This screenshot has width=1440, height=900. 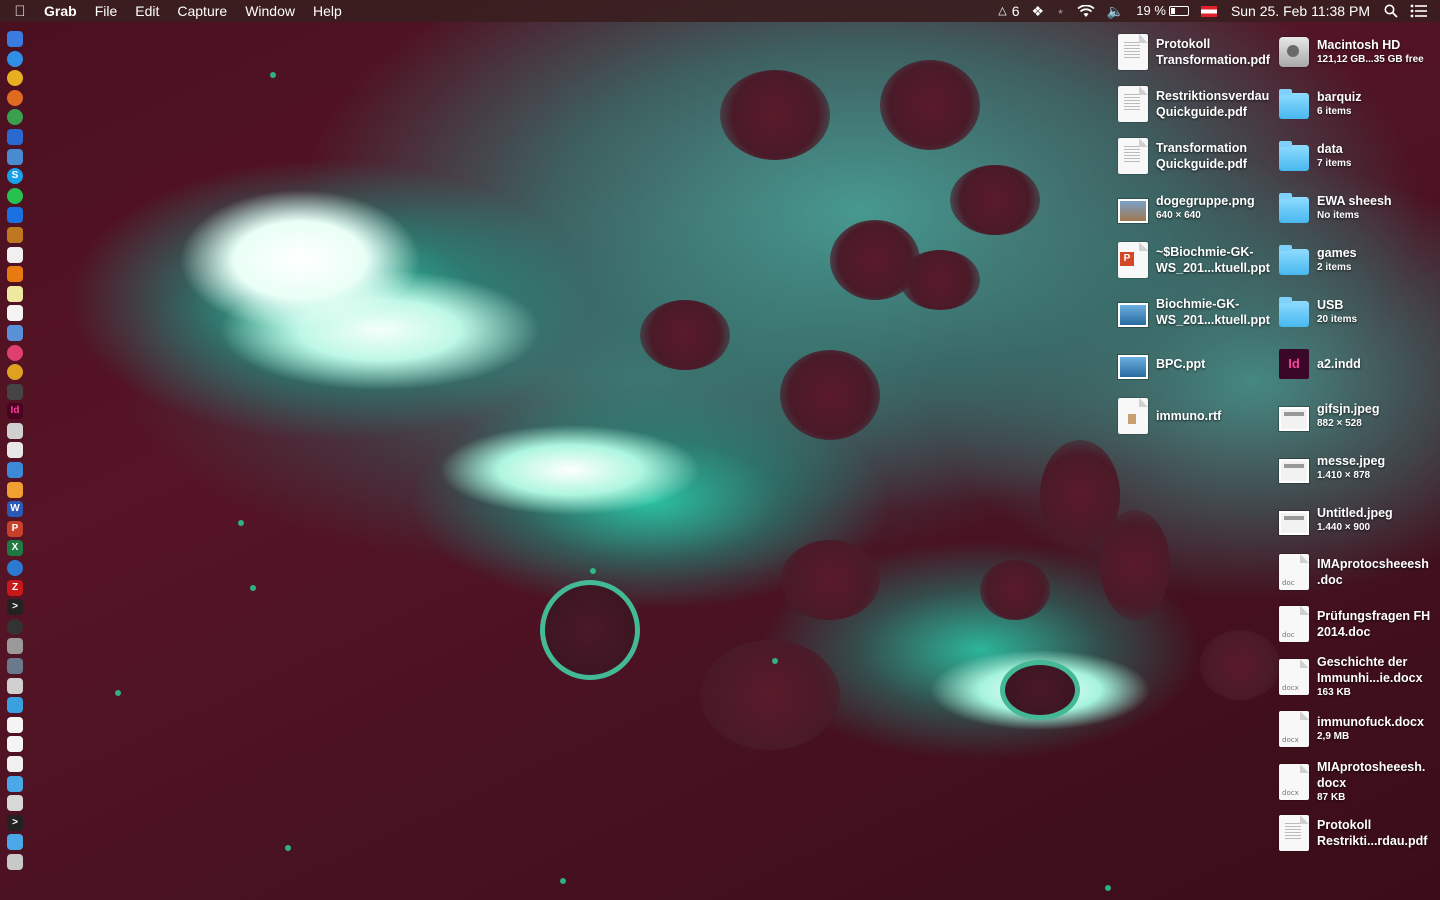 What do you see at coordinates (1294, 572) in the screenshot?
I see `doc-file-icon: doc` at bounding box center [1294, 572].